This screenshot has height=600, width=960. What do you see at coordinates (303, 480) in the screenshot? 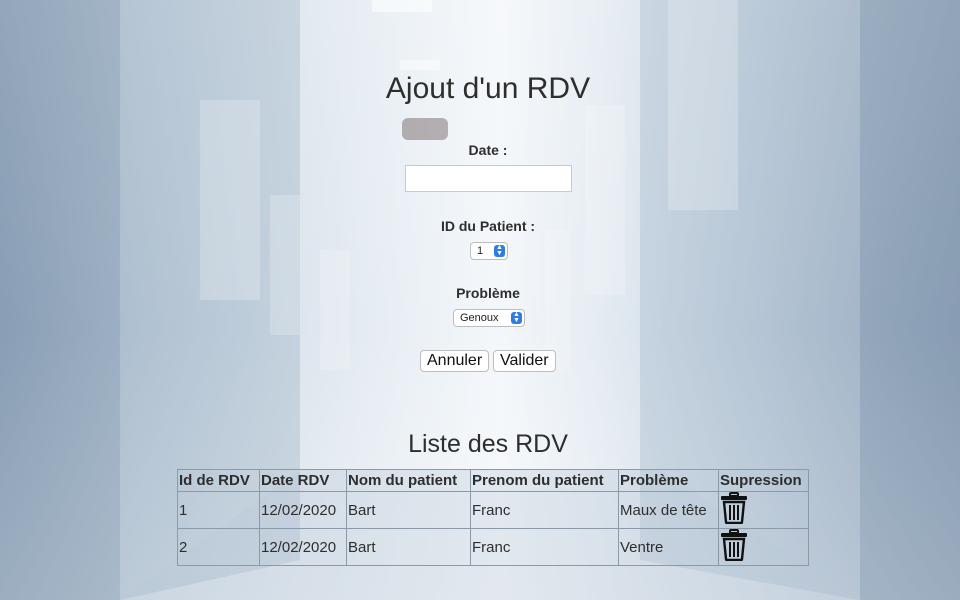
I see `column-header-date: Date RDV` at bounding box center [303, 480].